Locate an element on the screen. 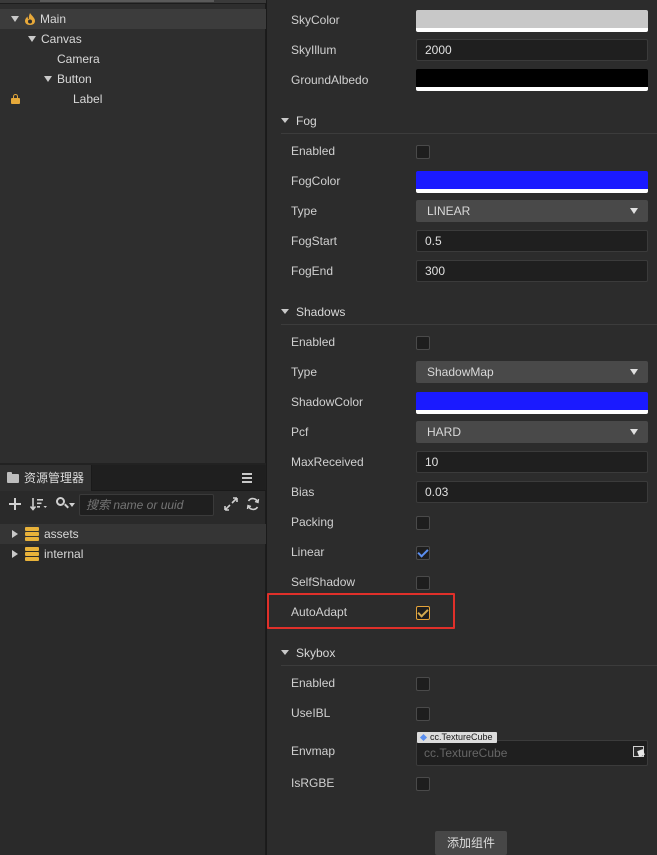 The image size is (657, 855). skybox-enabled-checkbox is located at coordinates (423, 684).